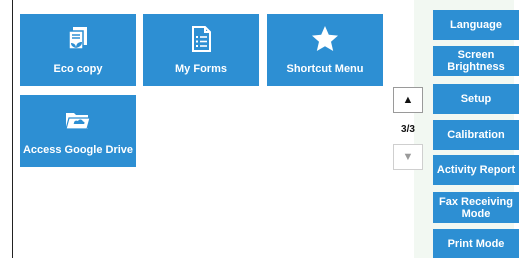 This screenshot has height=258, width=526. I want to click on screen-brightness-label-line1: Screen, so click(476, 55).